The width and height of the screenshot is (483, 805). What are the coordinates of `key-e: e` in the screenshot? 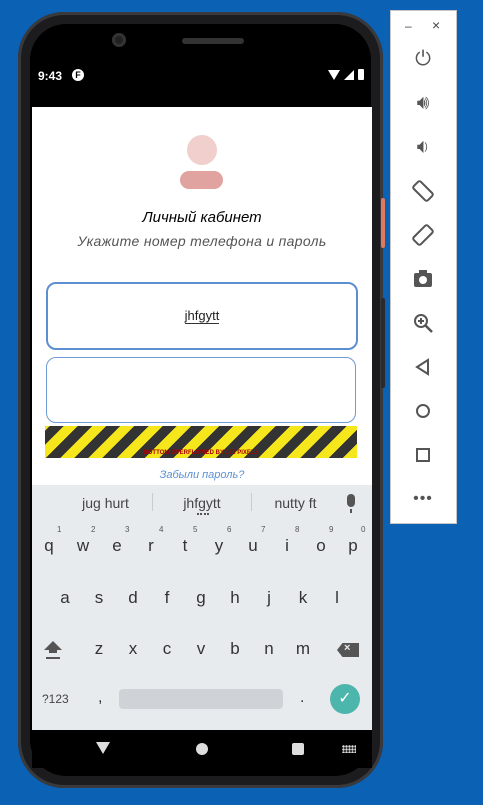 It's located at (117, 546).